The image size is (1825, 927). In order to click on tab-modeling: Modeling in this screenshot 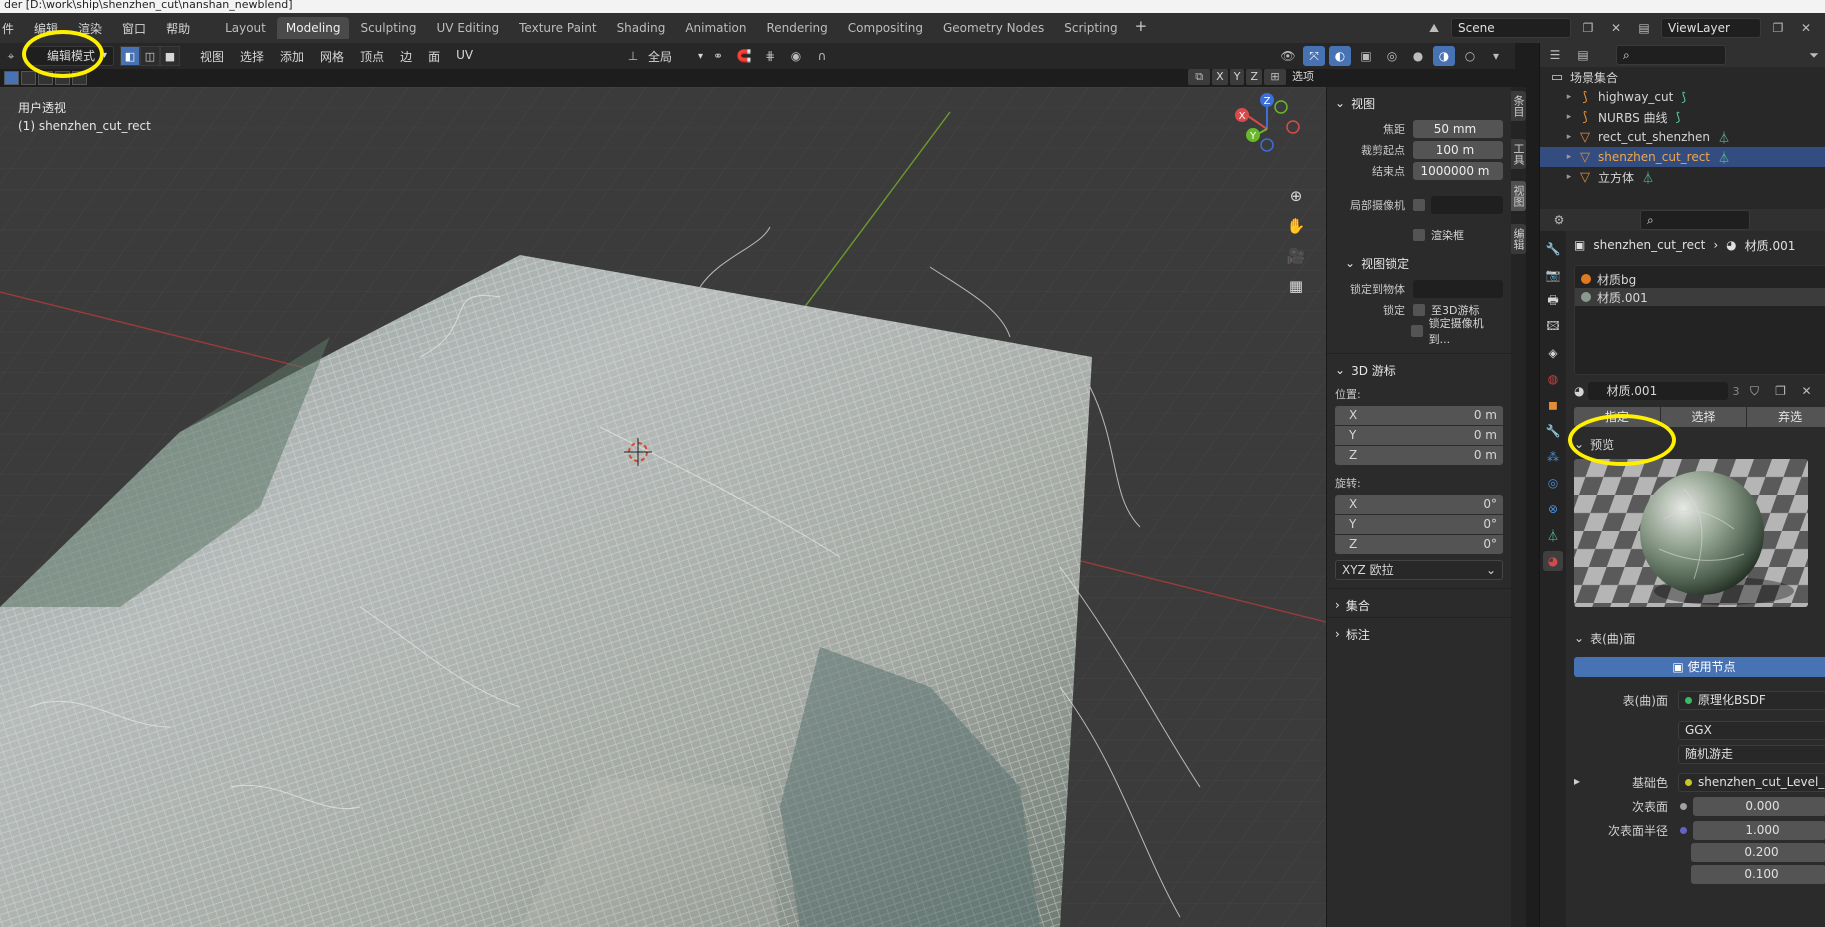, I will do `click(313, 28)`.